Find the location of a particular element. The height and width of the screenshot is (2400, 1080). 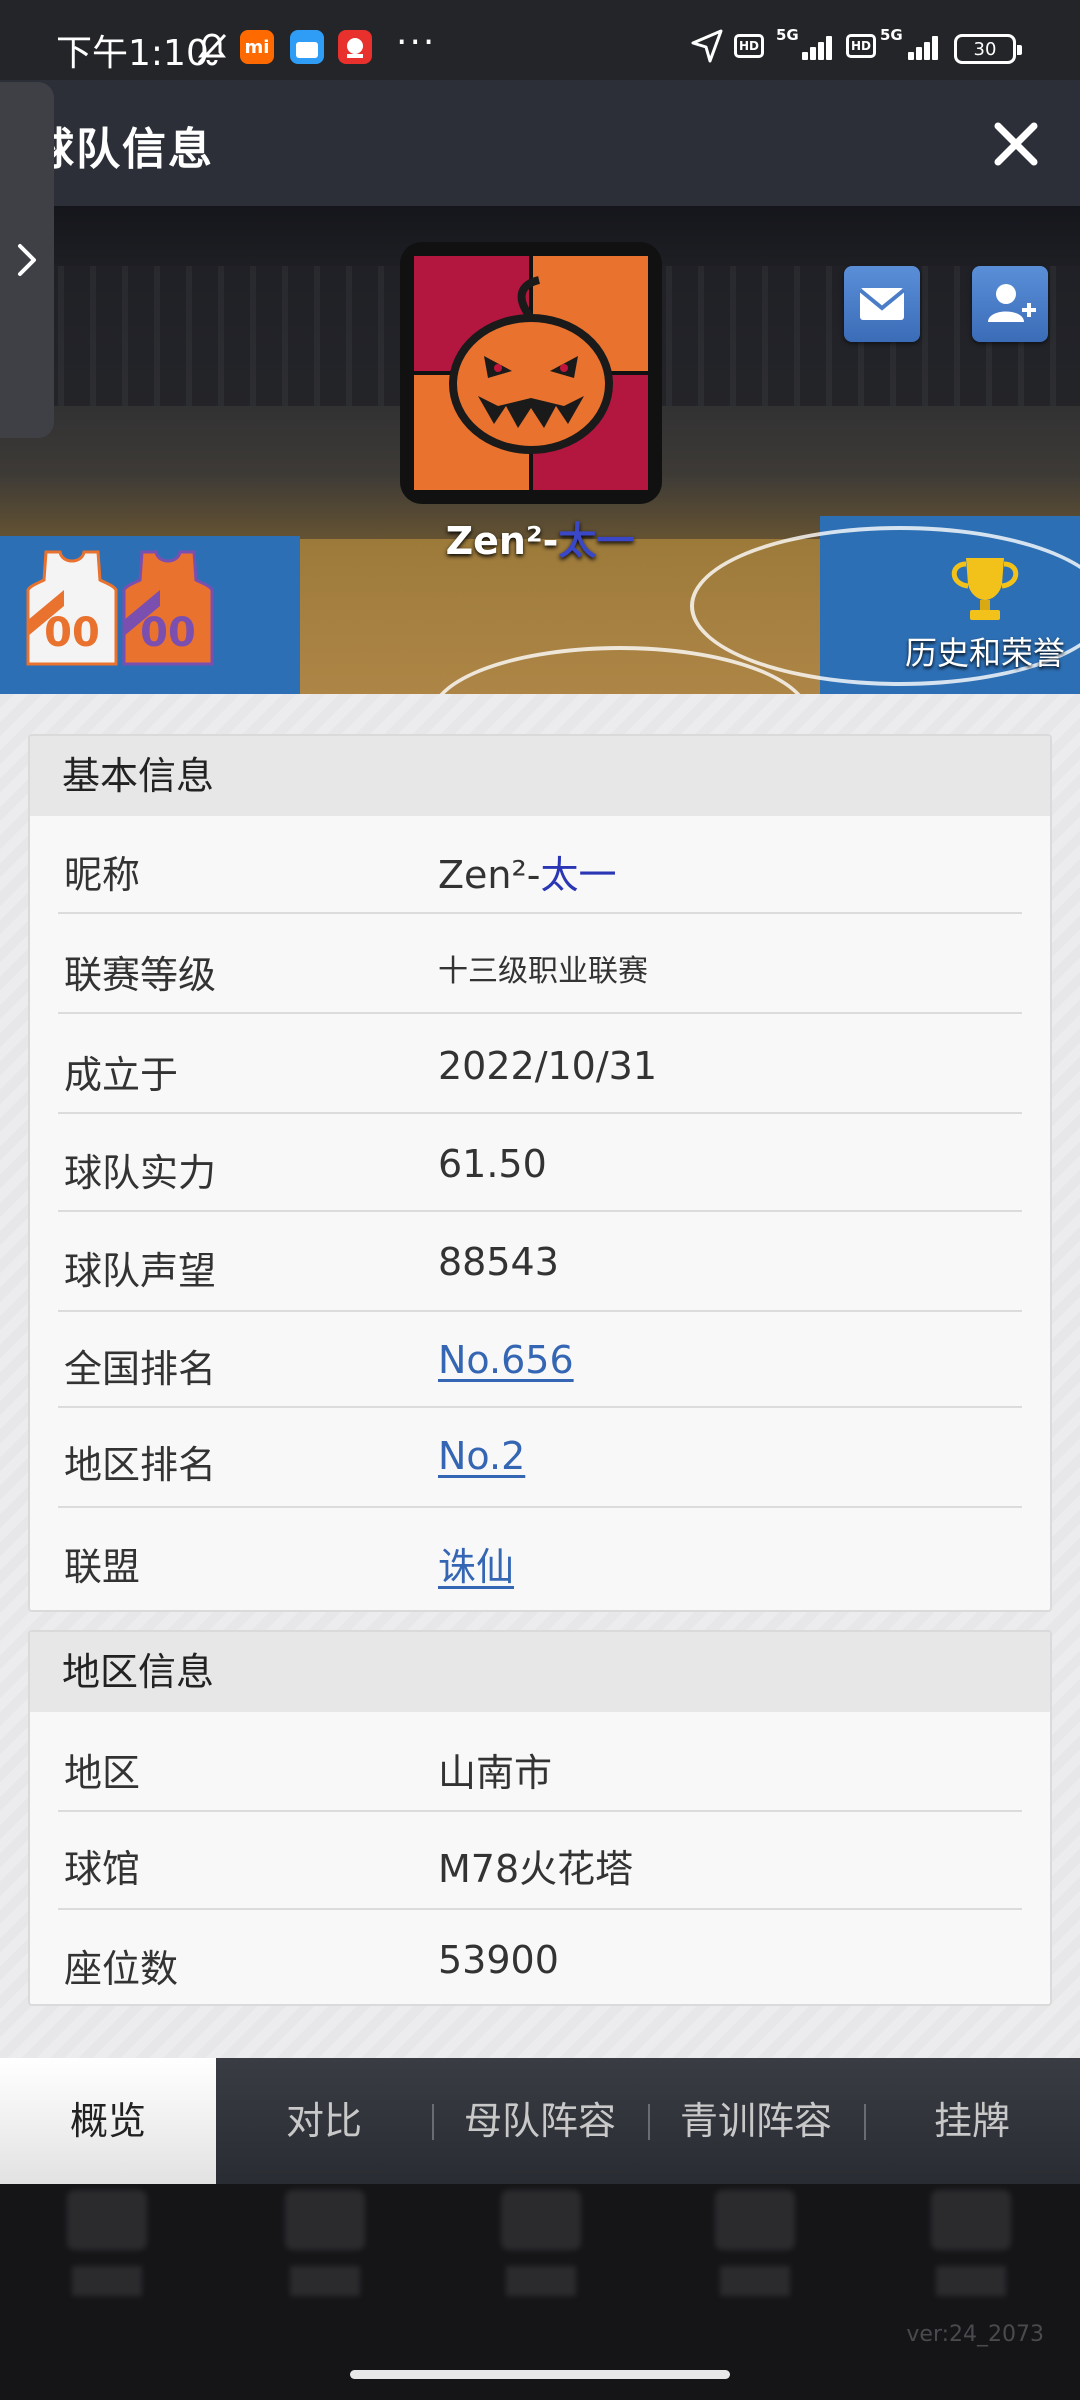

home-jersey-number: 00 is located at coordinates (72, 633).